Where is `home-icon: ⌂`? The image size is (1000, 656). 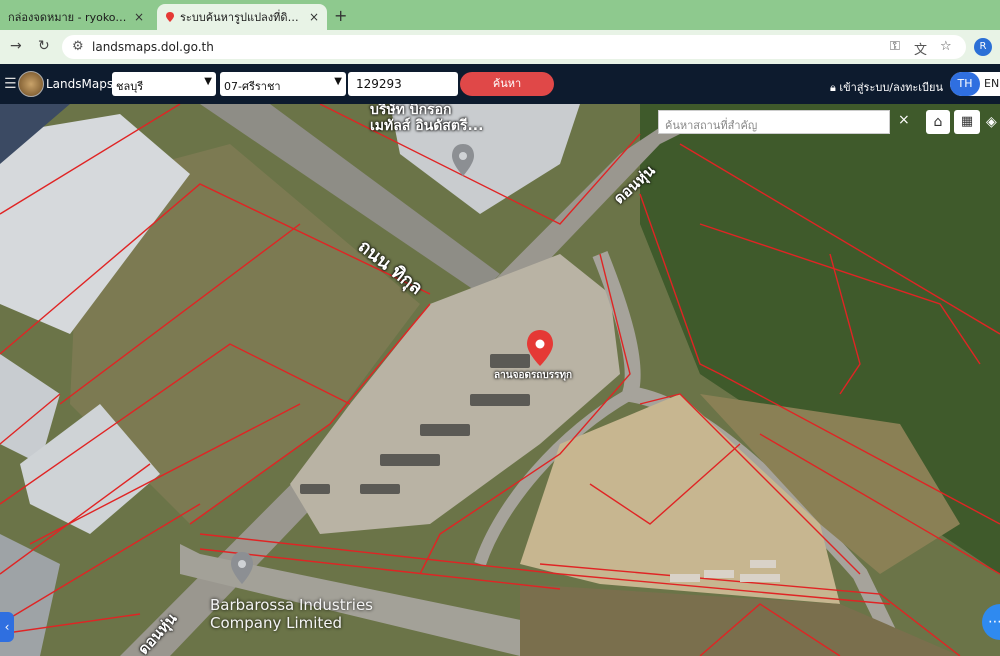 home-icon: ⌂ is located at coordinates (938, 122).